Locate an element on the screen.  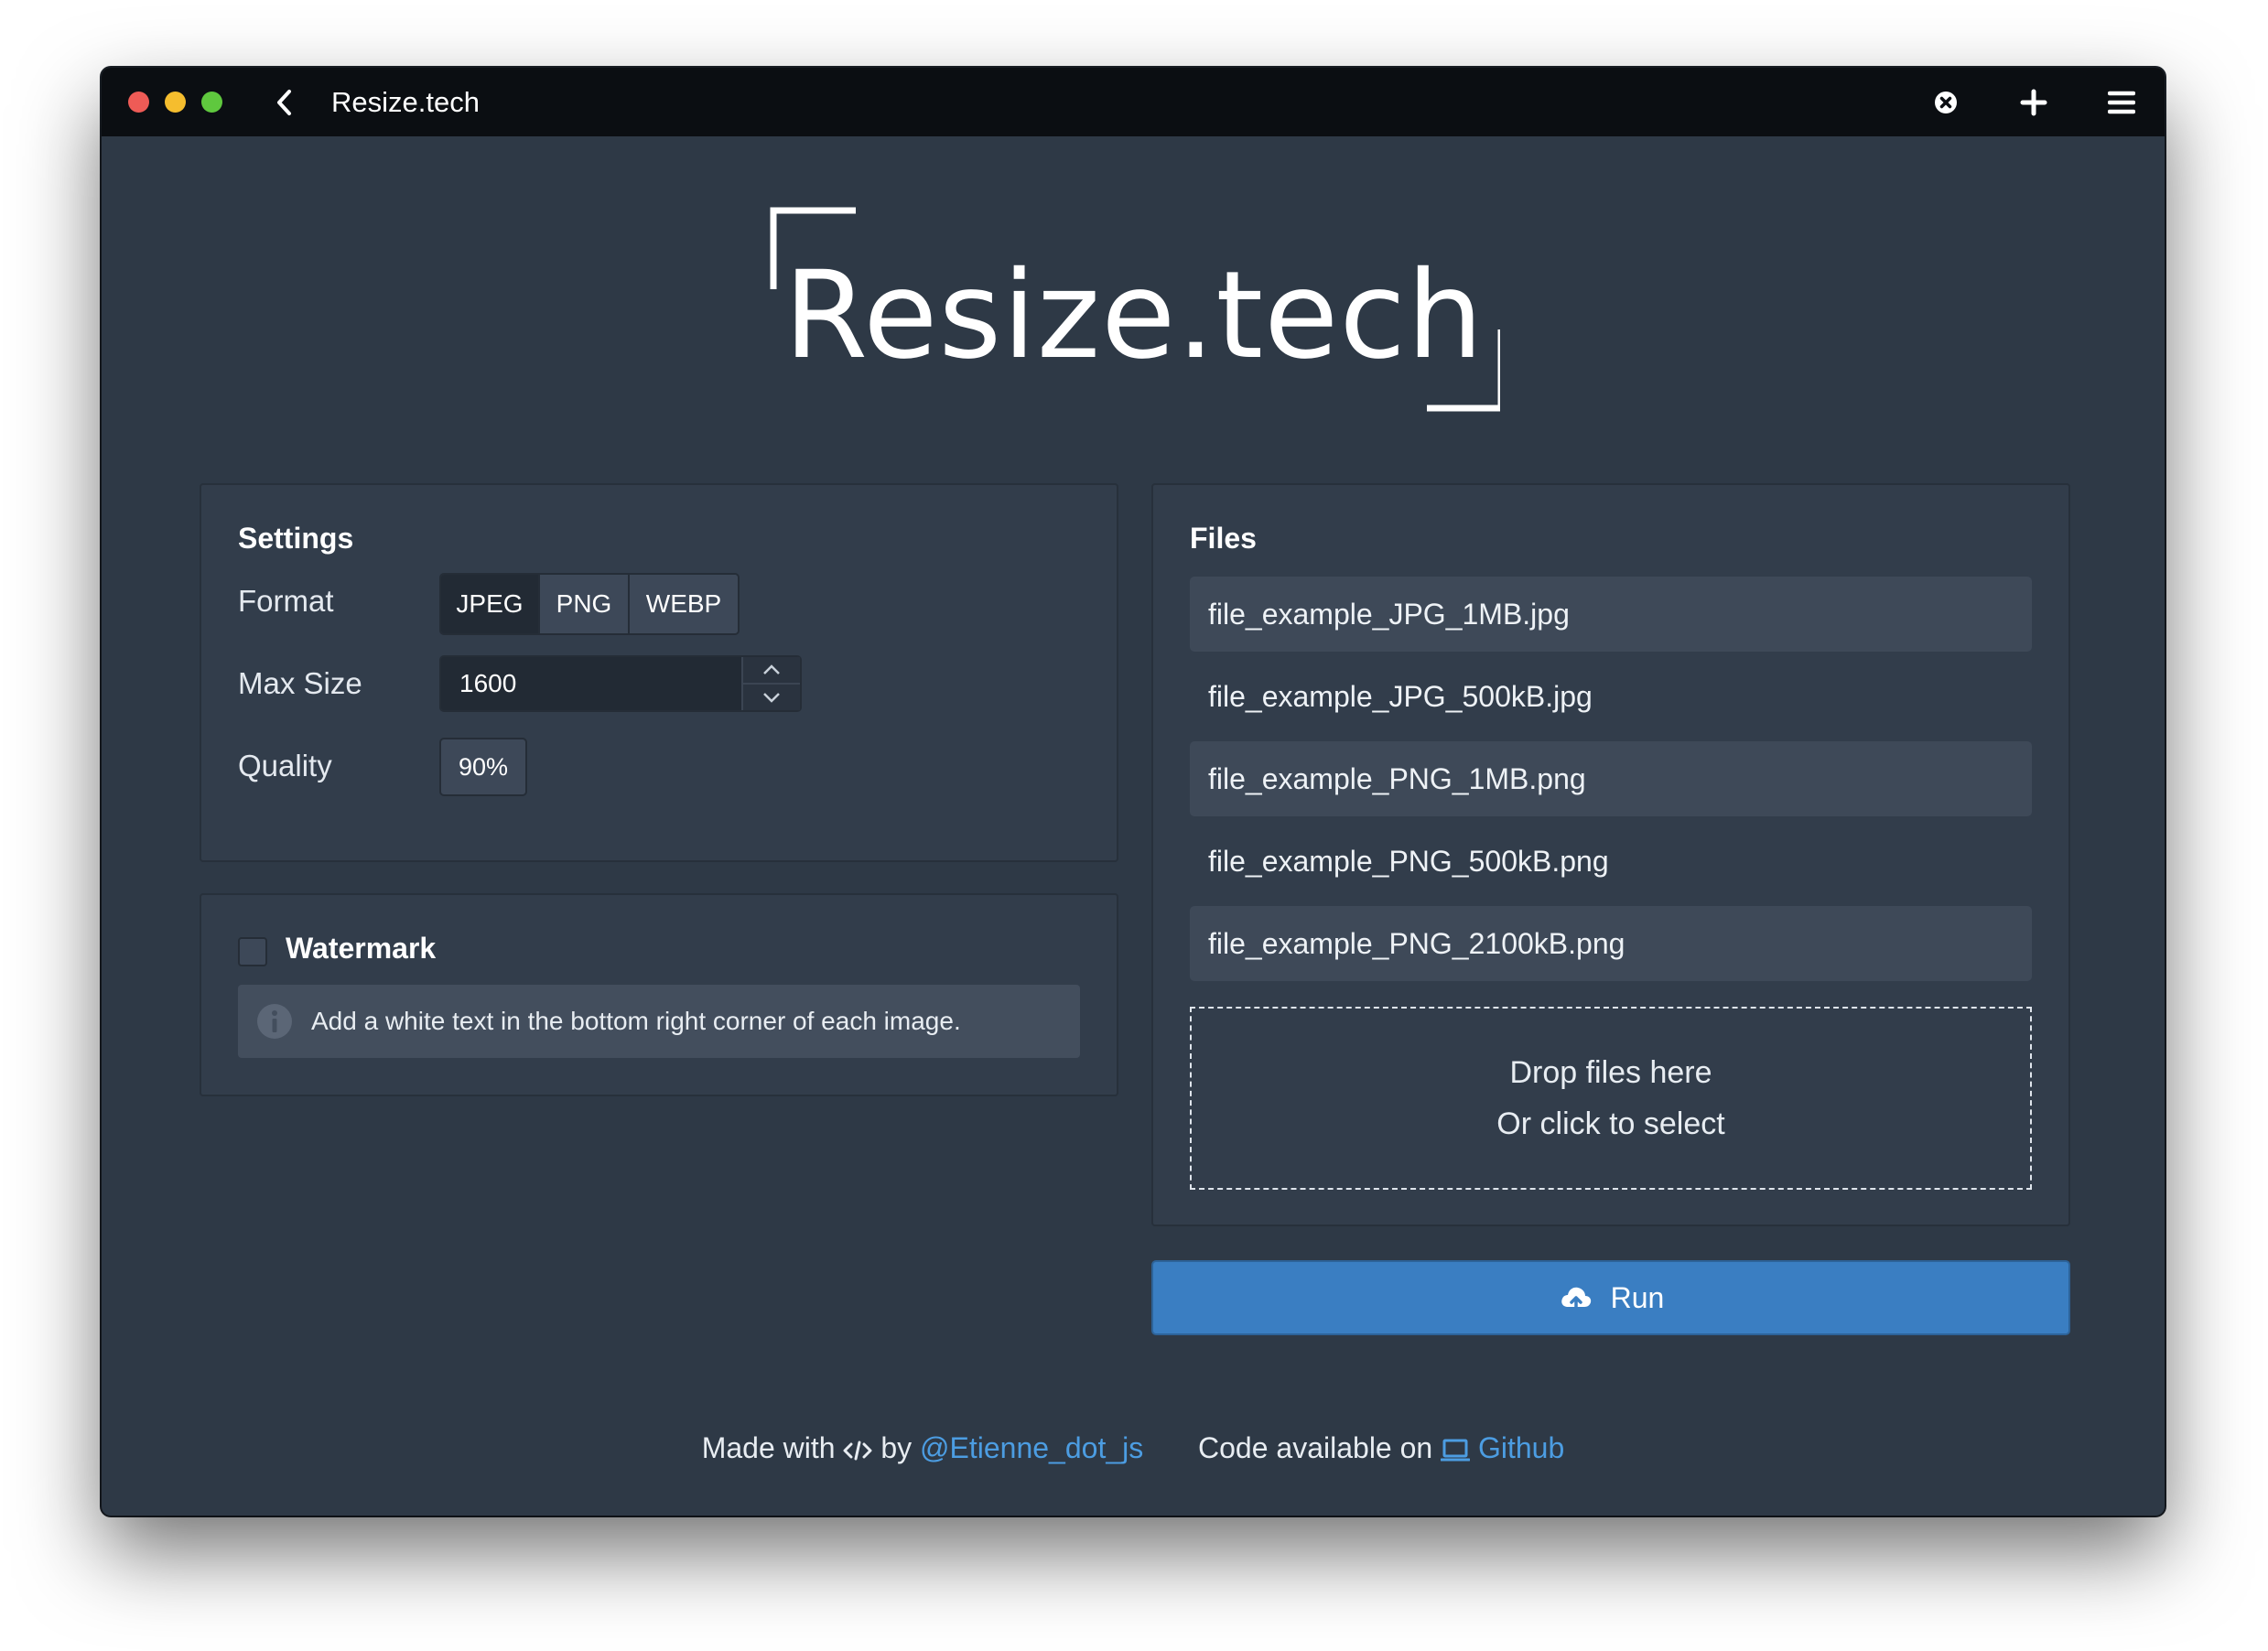
file-list-item: file_example_PNG_1MB.png is located at coordinates (1611, 778).